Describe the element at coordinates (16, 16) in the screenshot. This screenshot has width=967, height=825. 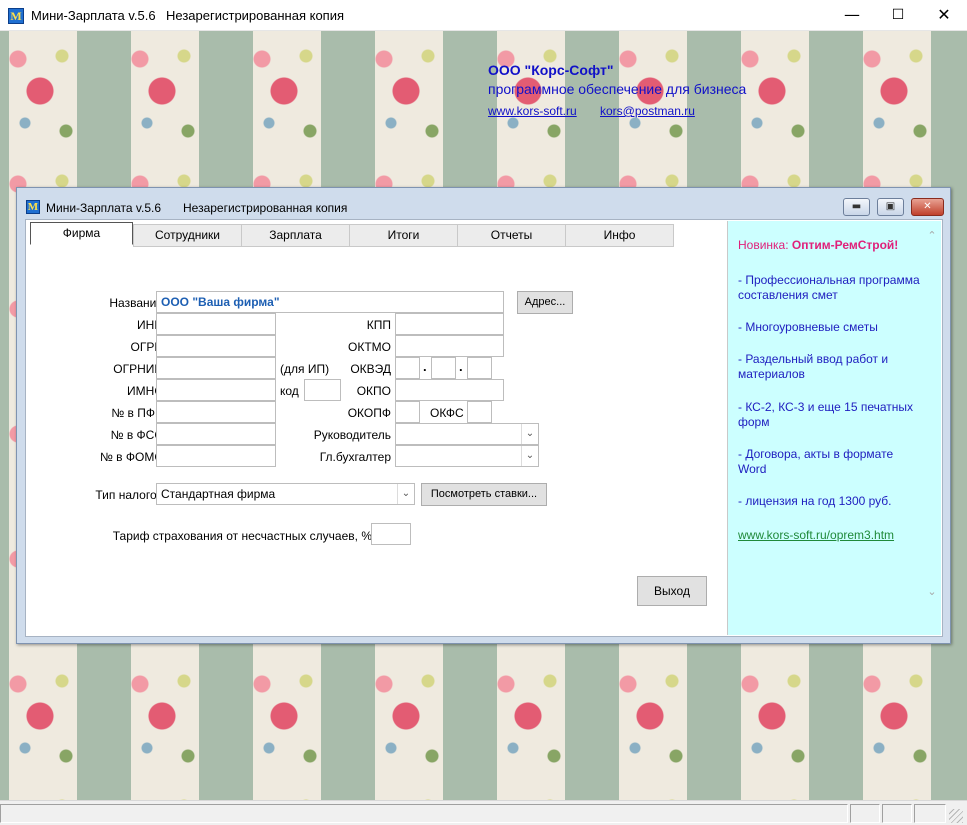
I see `app-logo-icon: M` at that location.